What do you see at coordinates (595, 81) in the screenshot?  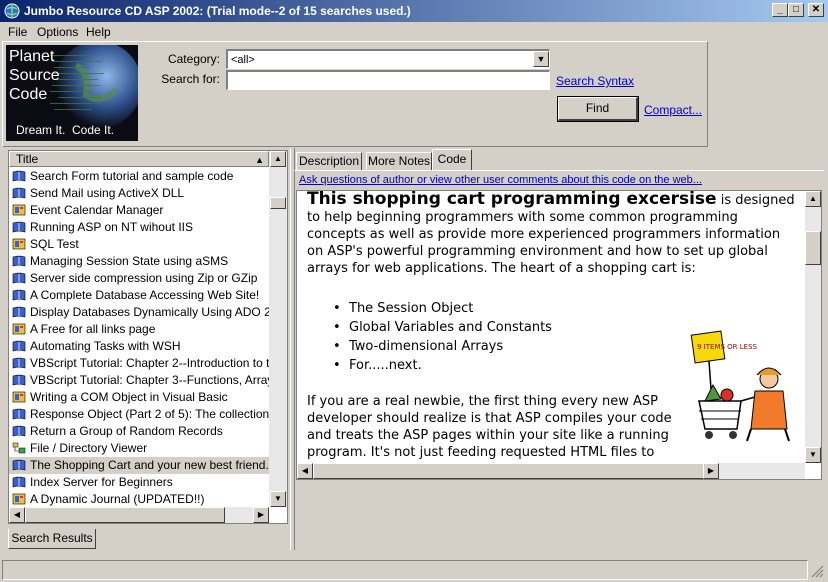 I see `search-syntax-link: Search Syntax` at bounding box center [595, 81].